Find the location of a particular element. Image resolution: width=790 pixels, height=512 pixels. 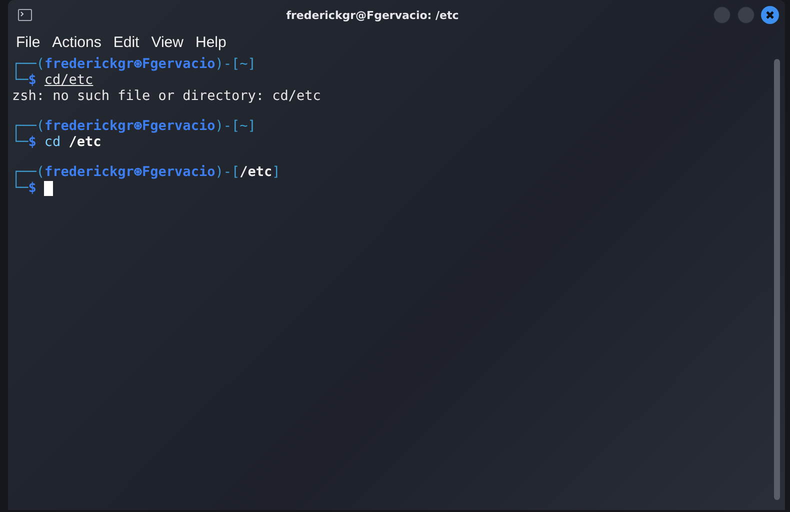

current-directory: /etc is located at coordinates (256, 172).